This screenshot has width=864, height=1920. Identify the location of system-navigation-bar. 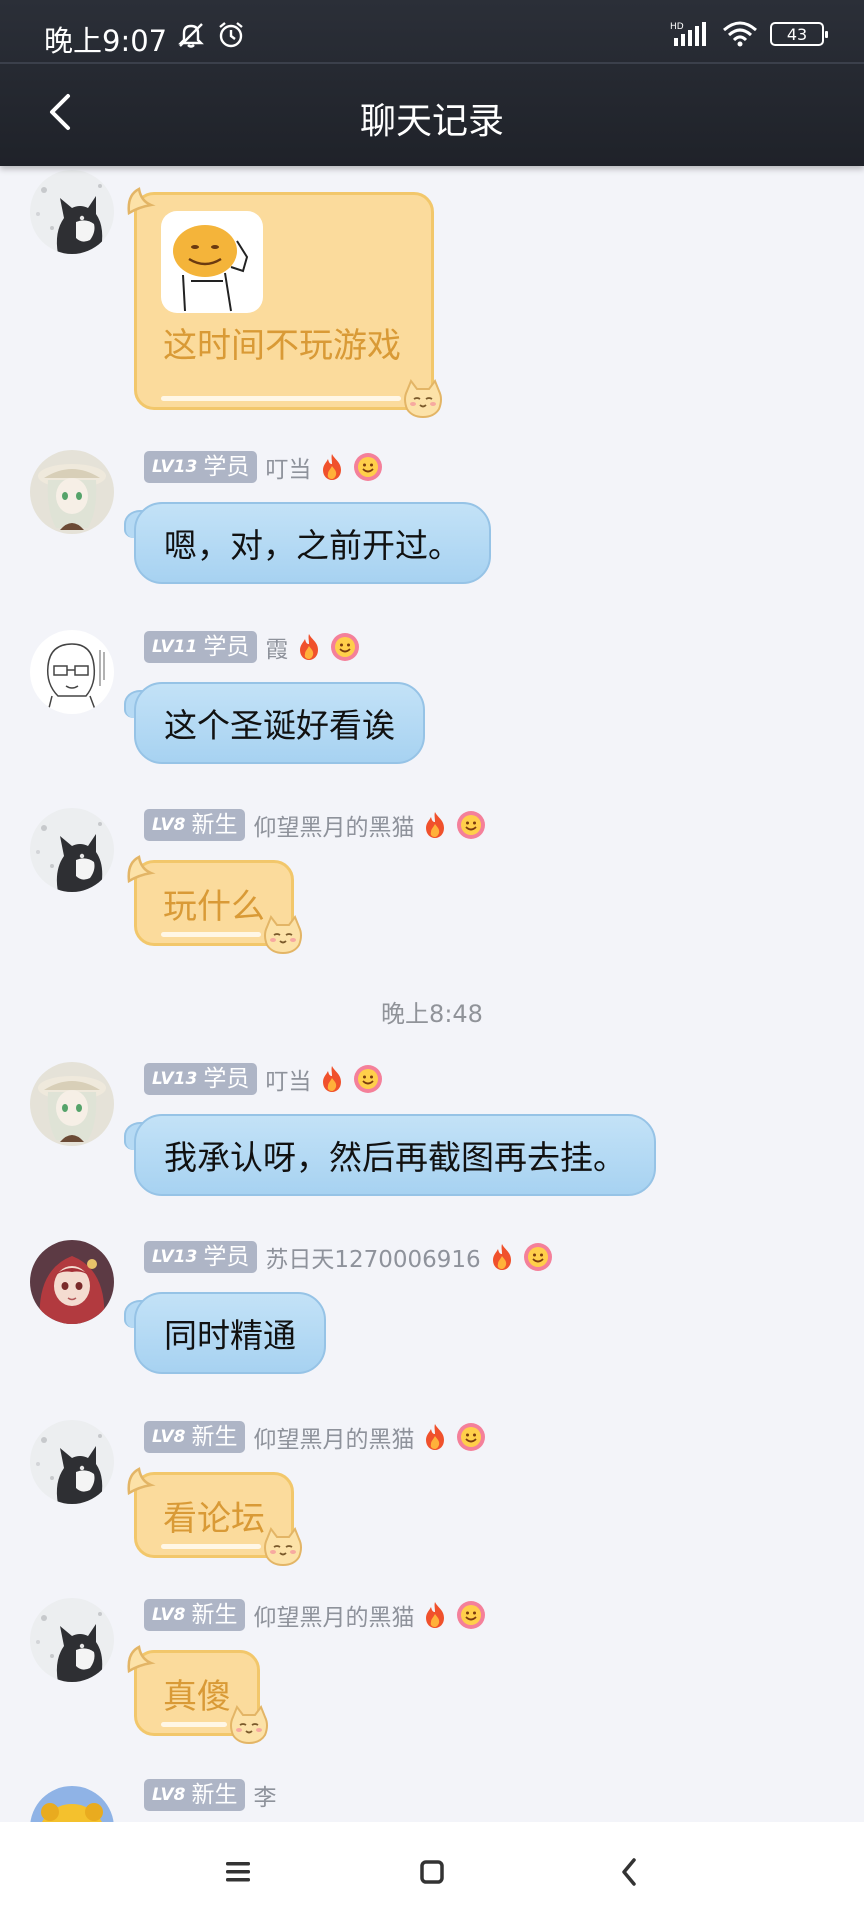
(432, 1871).